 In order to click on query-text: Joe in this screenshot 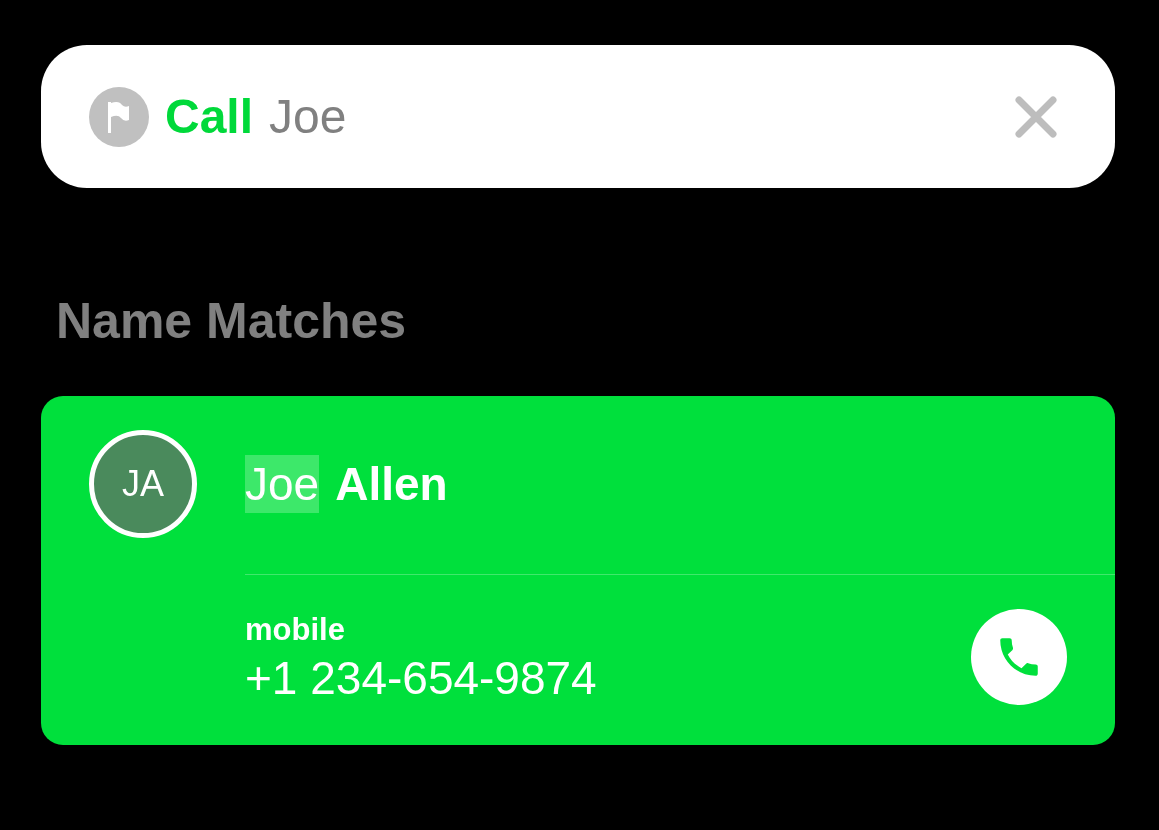, I will do `click(308, 116)`.